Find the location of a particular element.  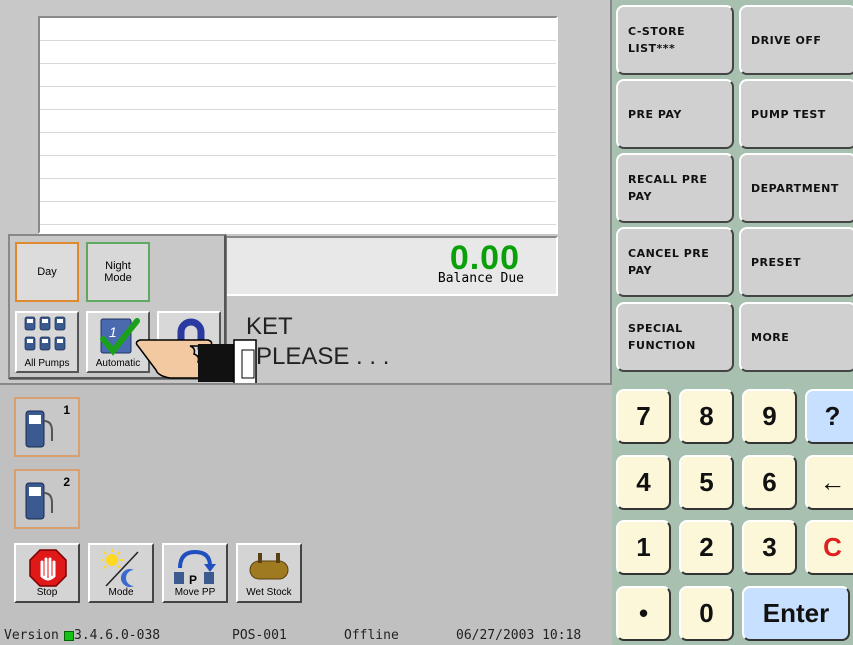

decimal-key: • is located at coordinates (643, 613).